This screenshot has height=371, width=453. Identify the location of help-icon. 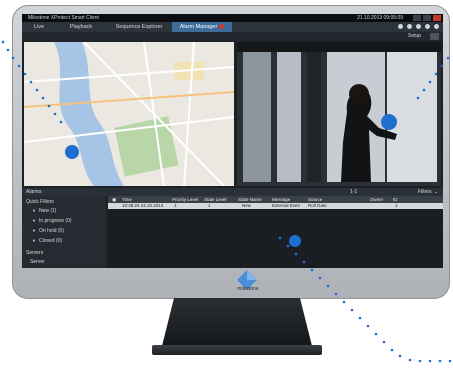
(436, 26).